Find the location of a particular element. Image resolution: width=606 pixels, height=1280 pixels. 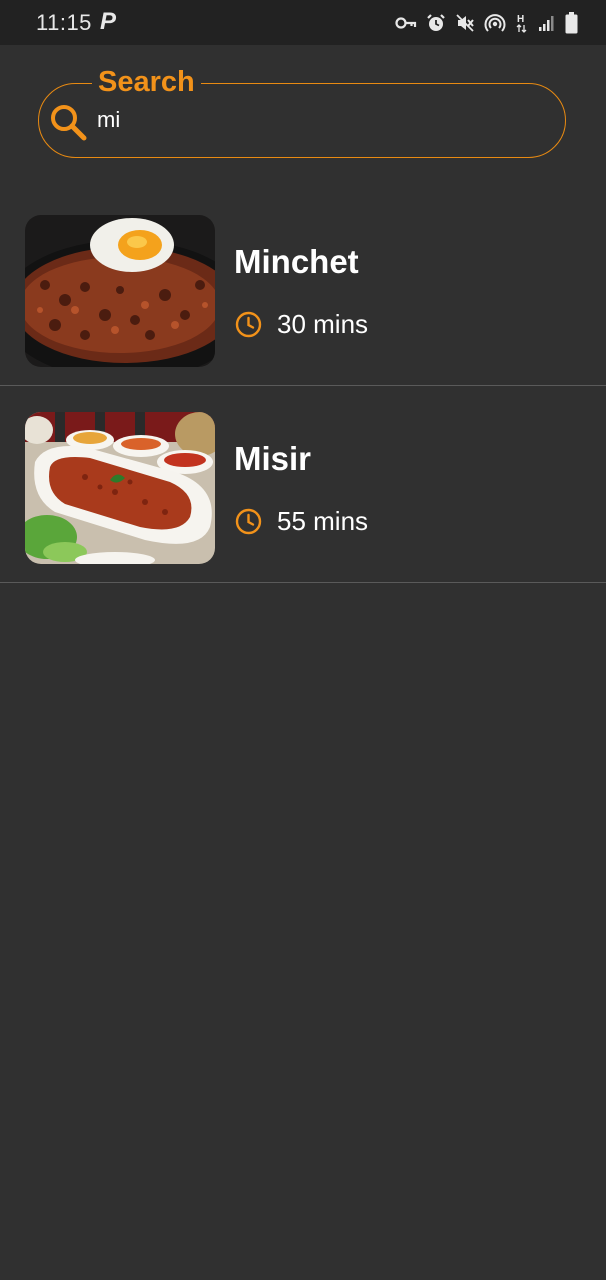

search-label: Search is located at coordinates (146, 82).